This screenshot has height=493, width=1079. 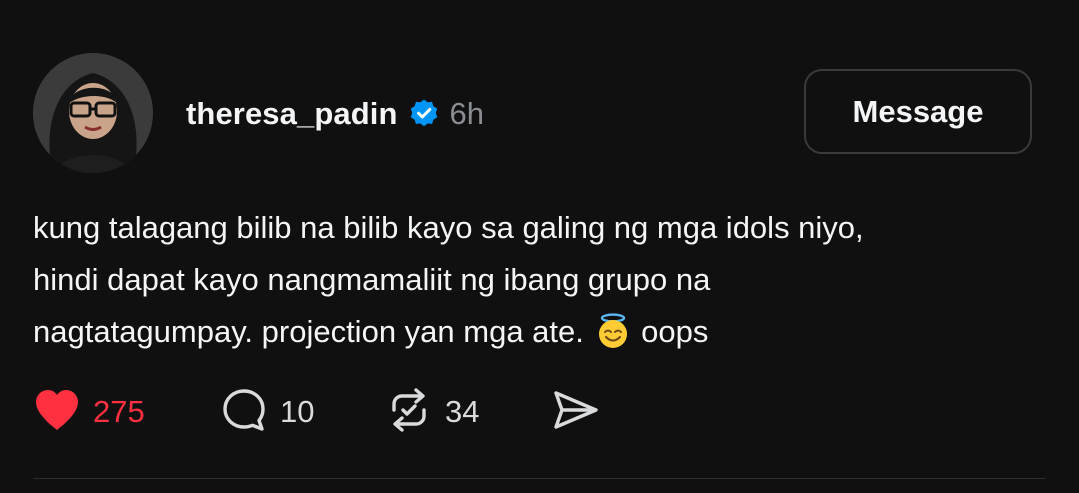 What do you see at coordinates (466, 113) in the screenshot?
I see `timestamp: 6h` at bounding box center [466, 113].